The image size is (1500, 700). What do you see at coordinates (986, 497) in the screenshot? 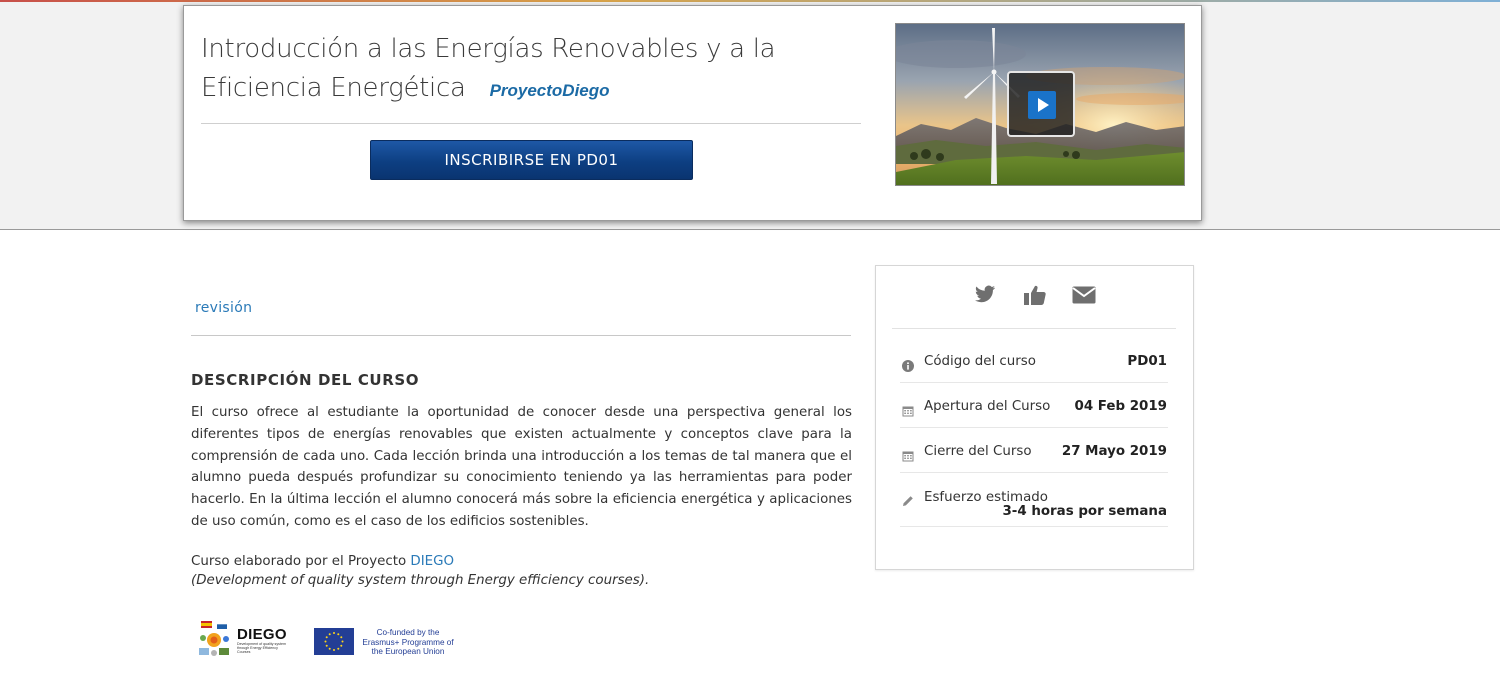
I see `info-label: Esfuerzo estimado` at bounding box center [986, 497].